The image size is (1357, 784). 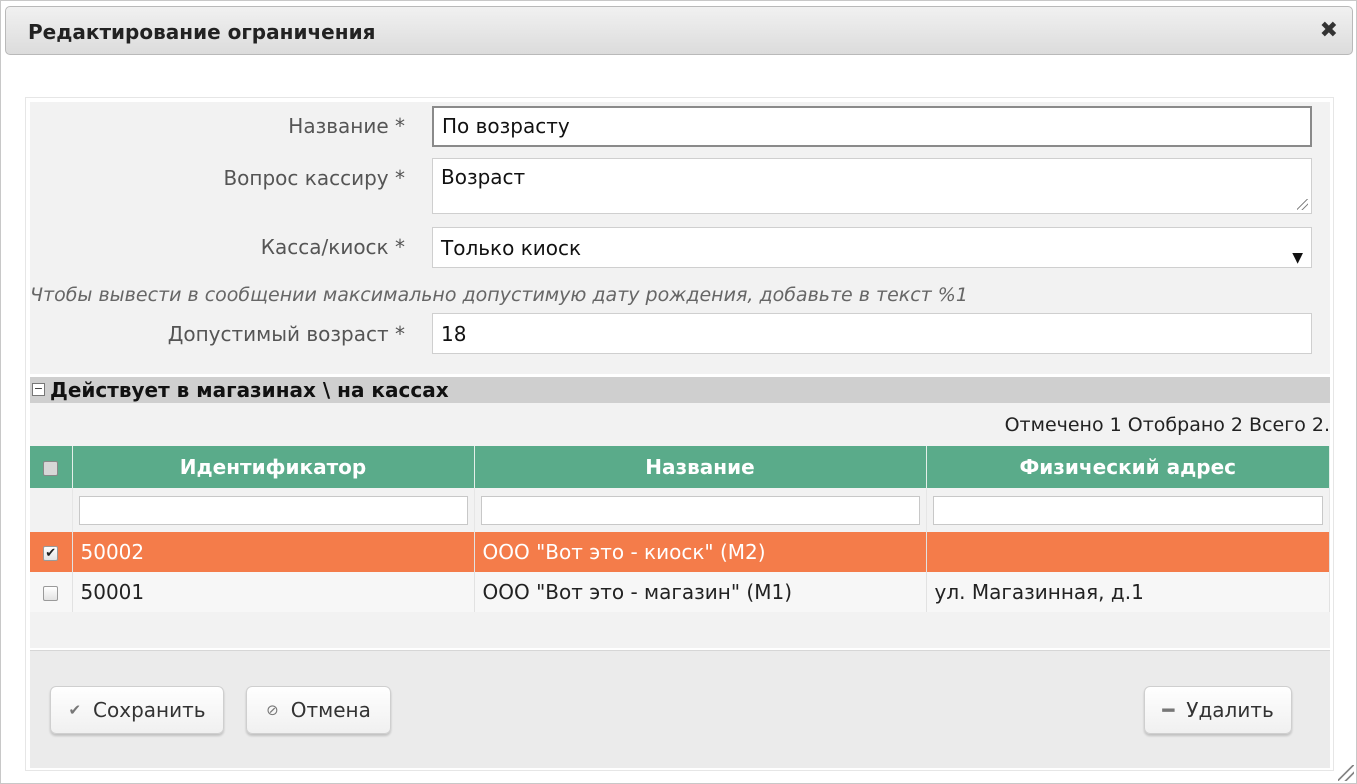 What do you see at coordinates (1168, 710) in the screenshot?
I see `minus-icon: ━` at bounding box center [1168, 710].